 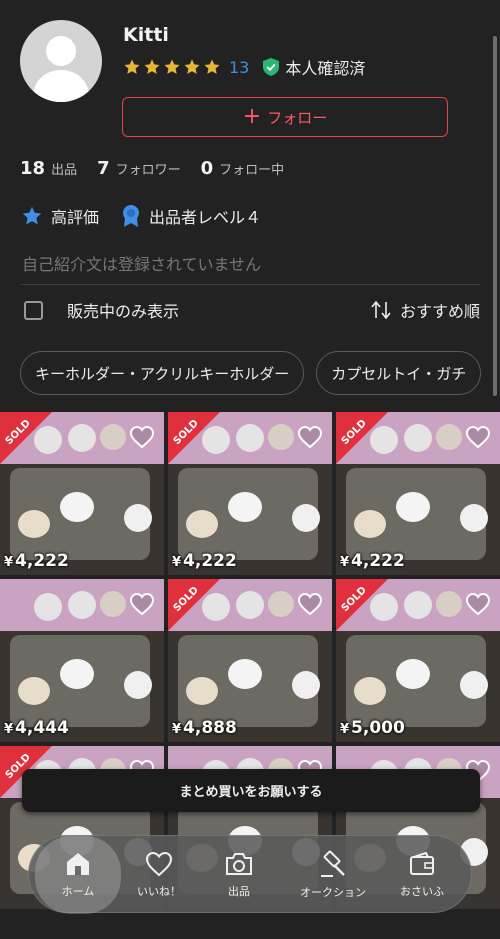 What do you see at coordinates (210, 728) in the screenshot?
I see `price-value: 4,888` at bounding box center [210, 728].